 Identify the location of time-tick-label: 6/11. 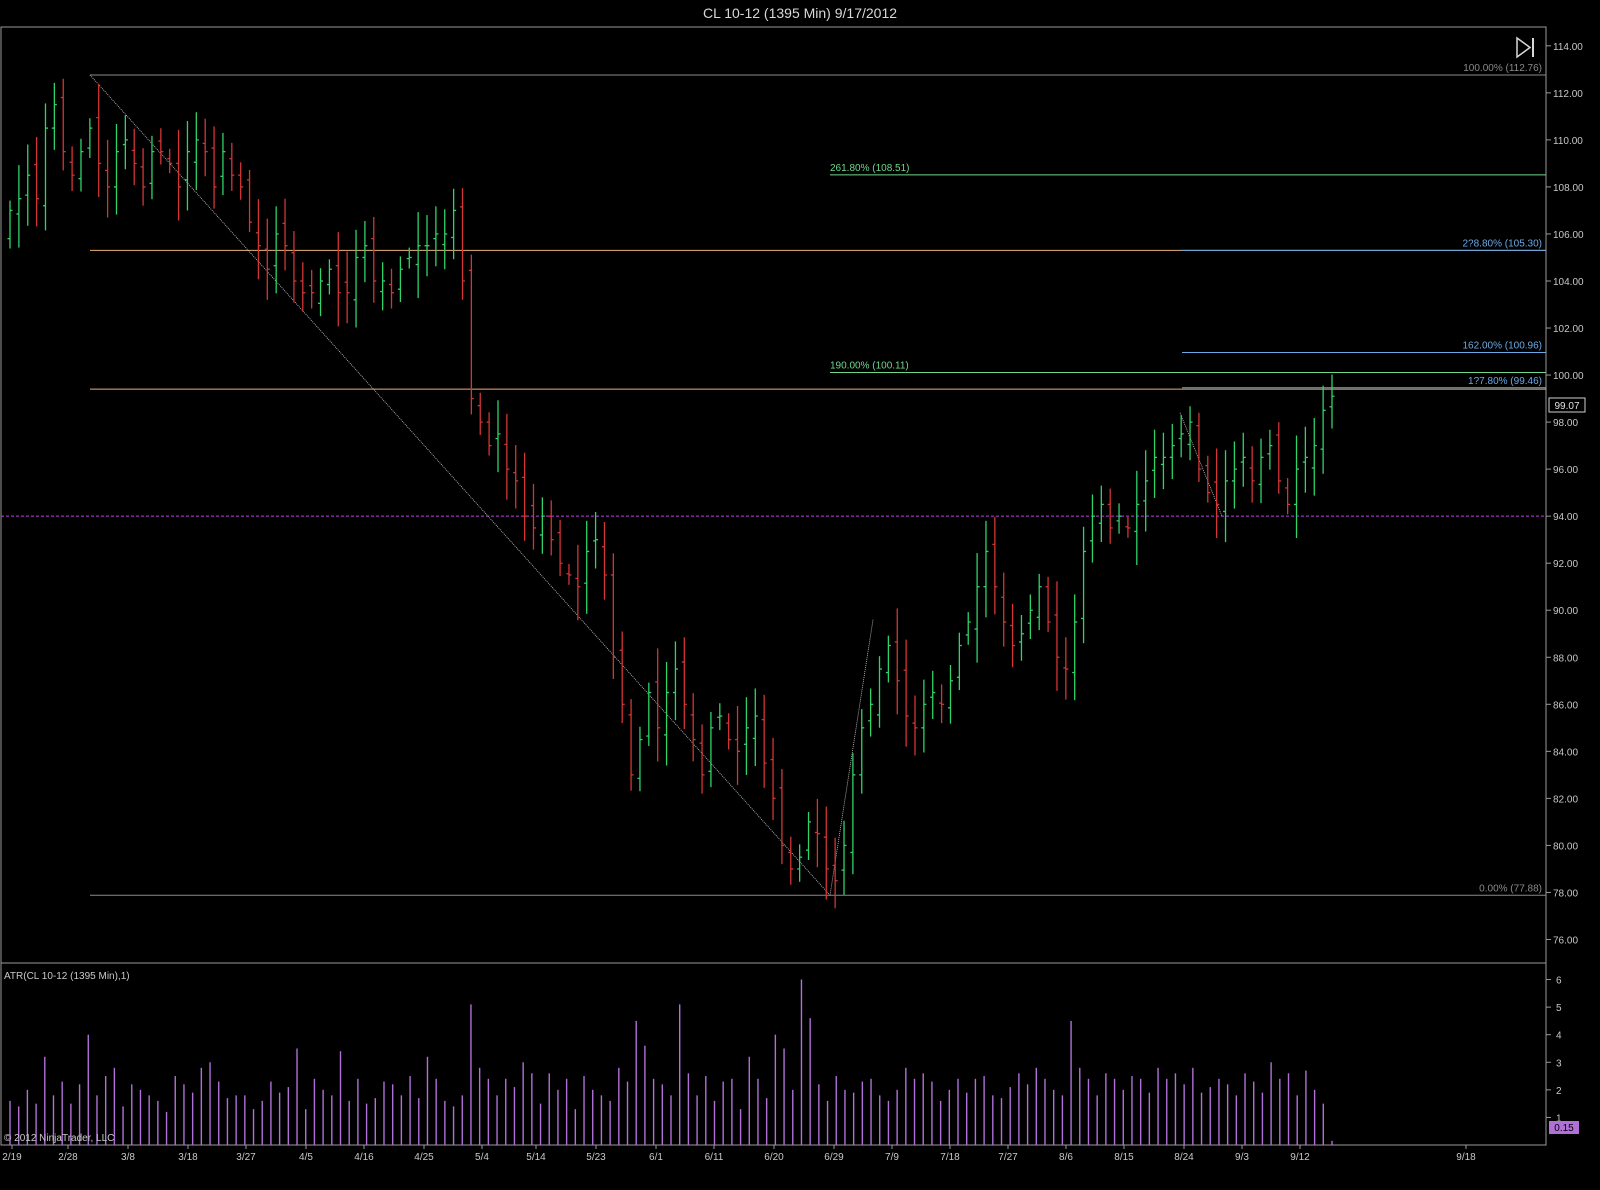
(714, 1157).